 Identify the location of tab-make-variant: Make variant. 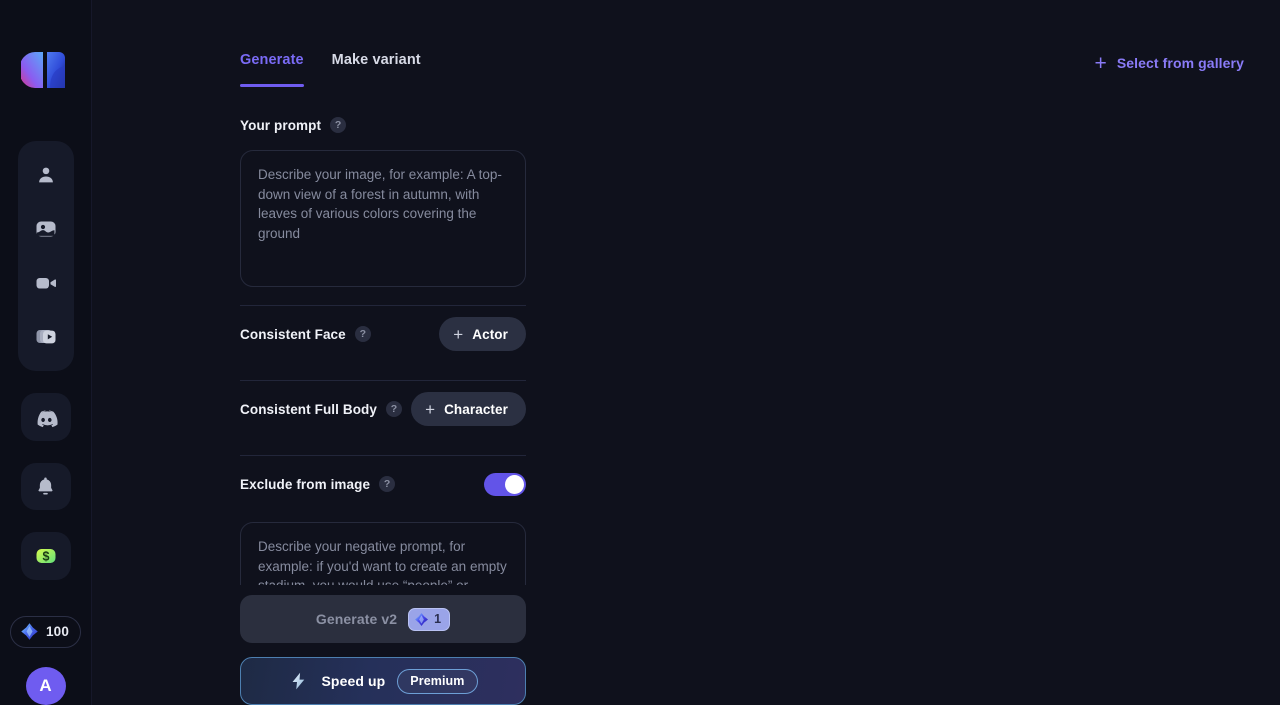
(376, 69).